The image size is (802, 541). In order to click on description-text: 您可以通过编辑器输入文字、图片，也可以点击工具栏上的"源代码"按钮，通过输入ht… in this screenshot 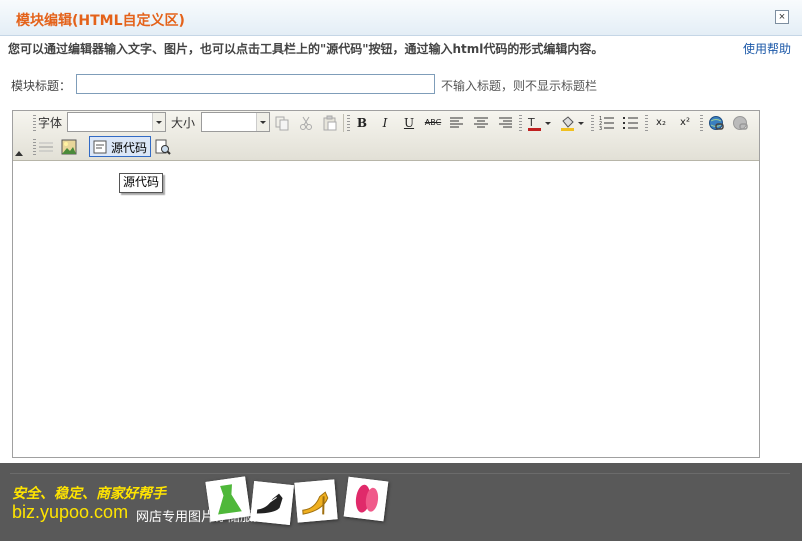, I will do `click(306, 49)`.